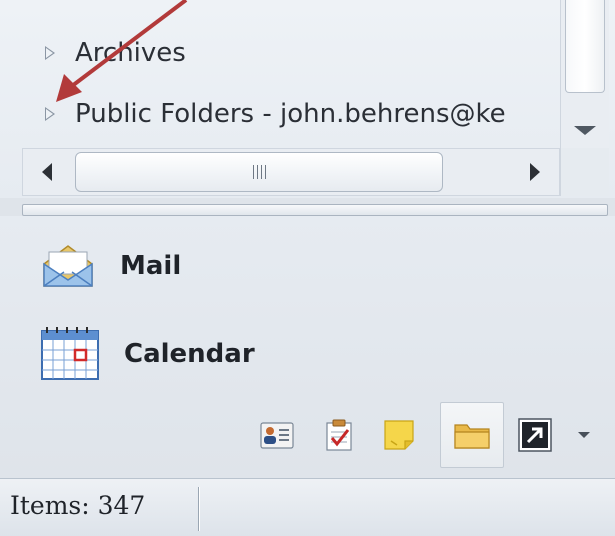 The height and width of the screenshot is (536, 615). I want to click on nav-button-calendar: Calendar, so click(147, 354).